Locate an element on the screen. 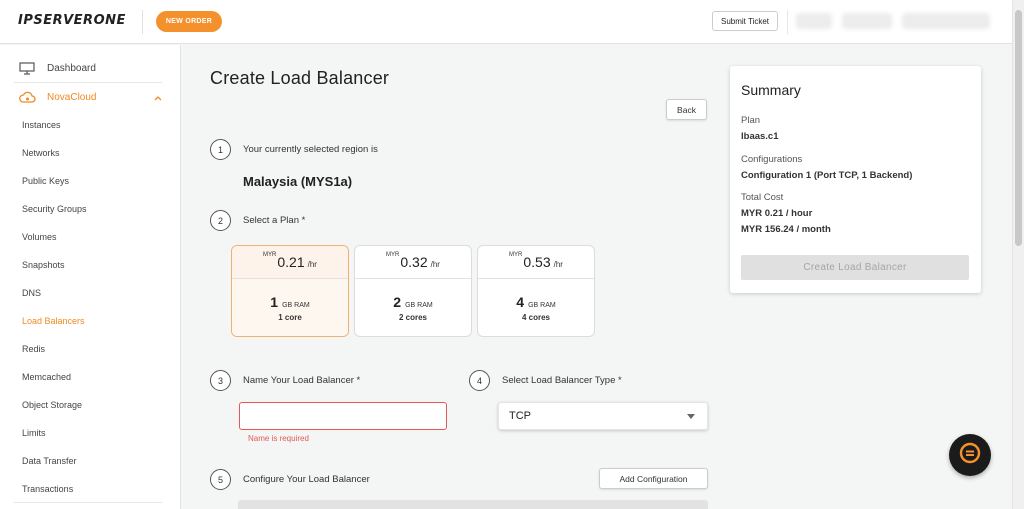 The height and width of the screenshot is (509, 1024). plan-price-value: 0.21 is located at coordinates (291, 262).